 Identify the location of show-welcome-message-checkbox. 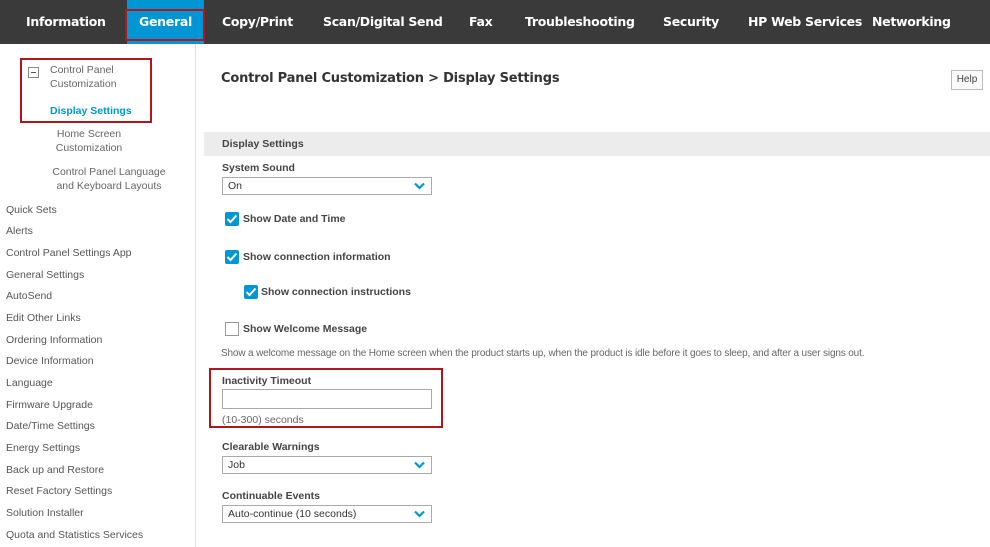
(232, 329).